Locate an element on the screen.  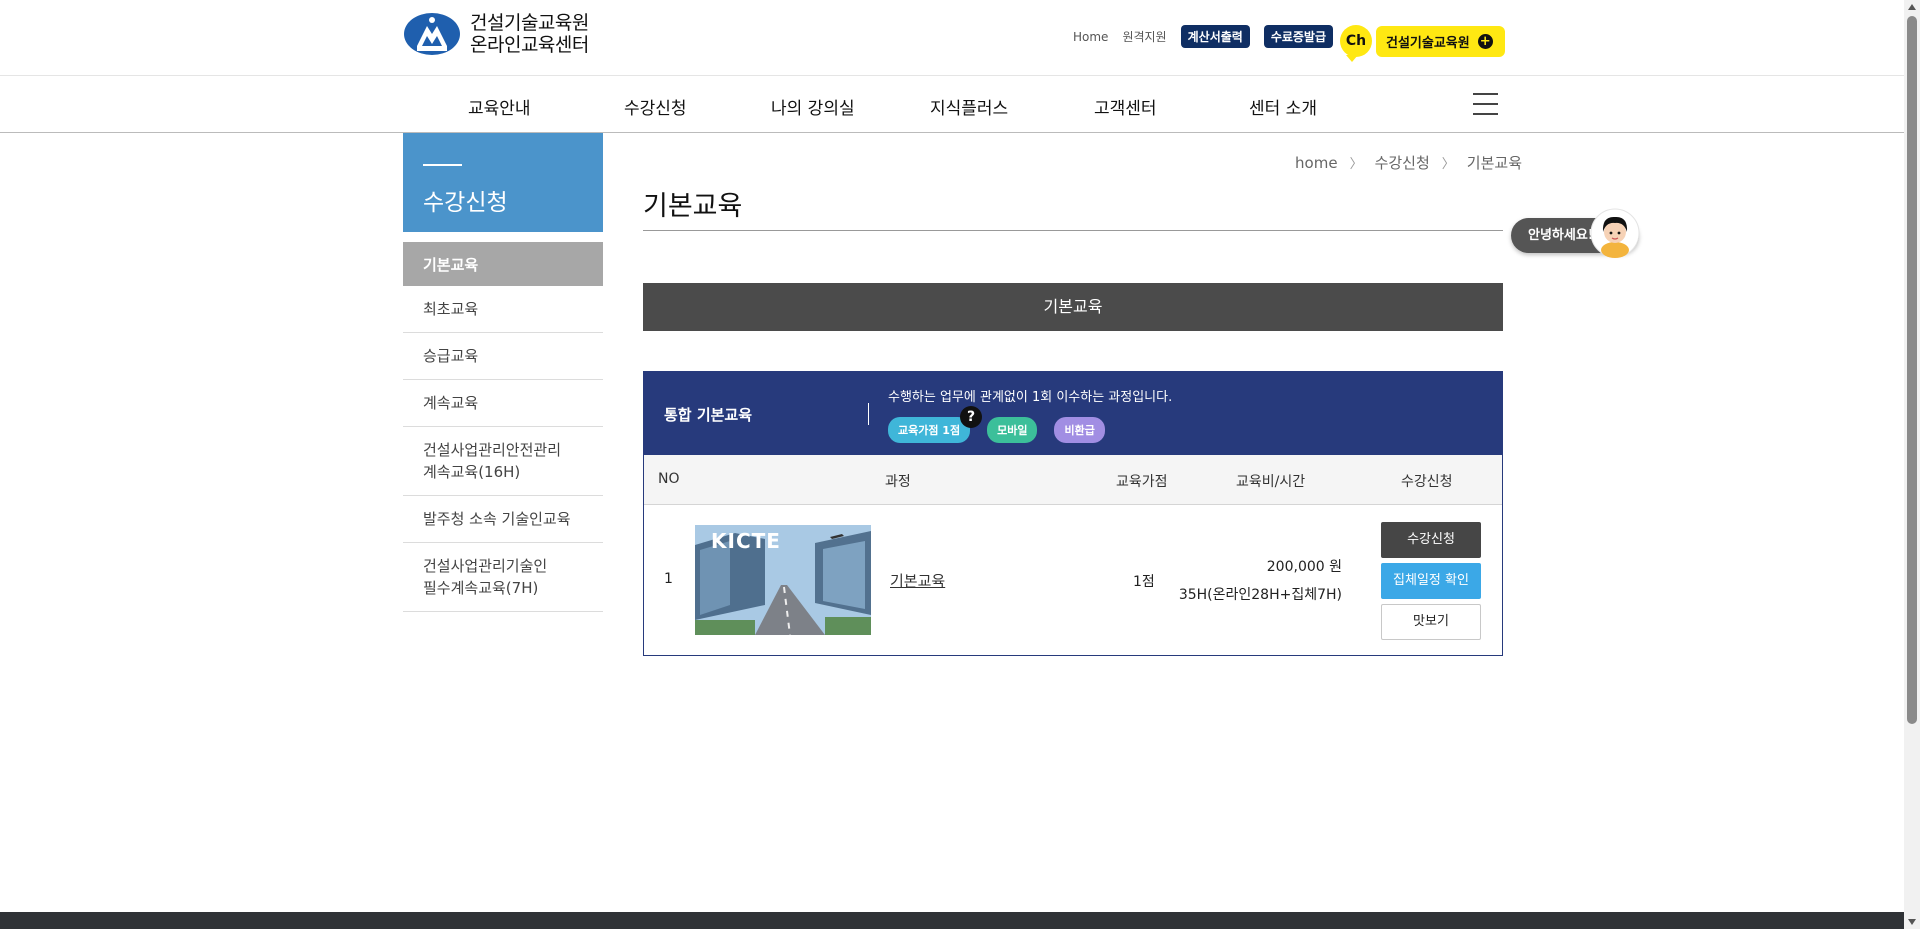
logo-line-1: 건설기술교육원 is located at coordinates (529, 23).